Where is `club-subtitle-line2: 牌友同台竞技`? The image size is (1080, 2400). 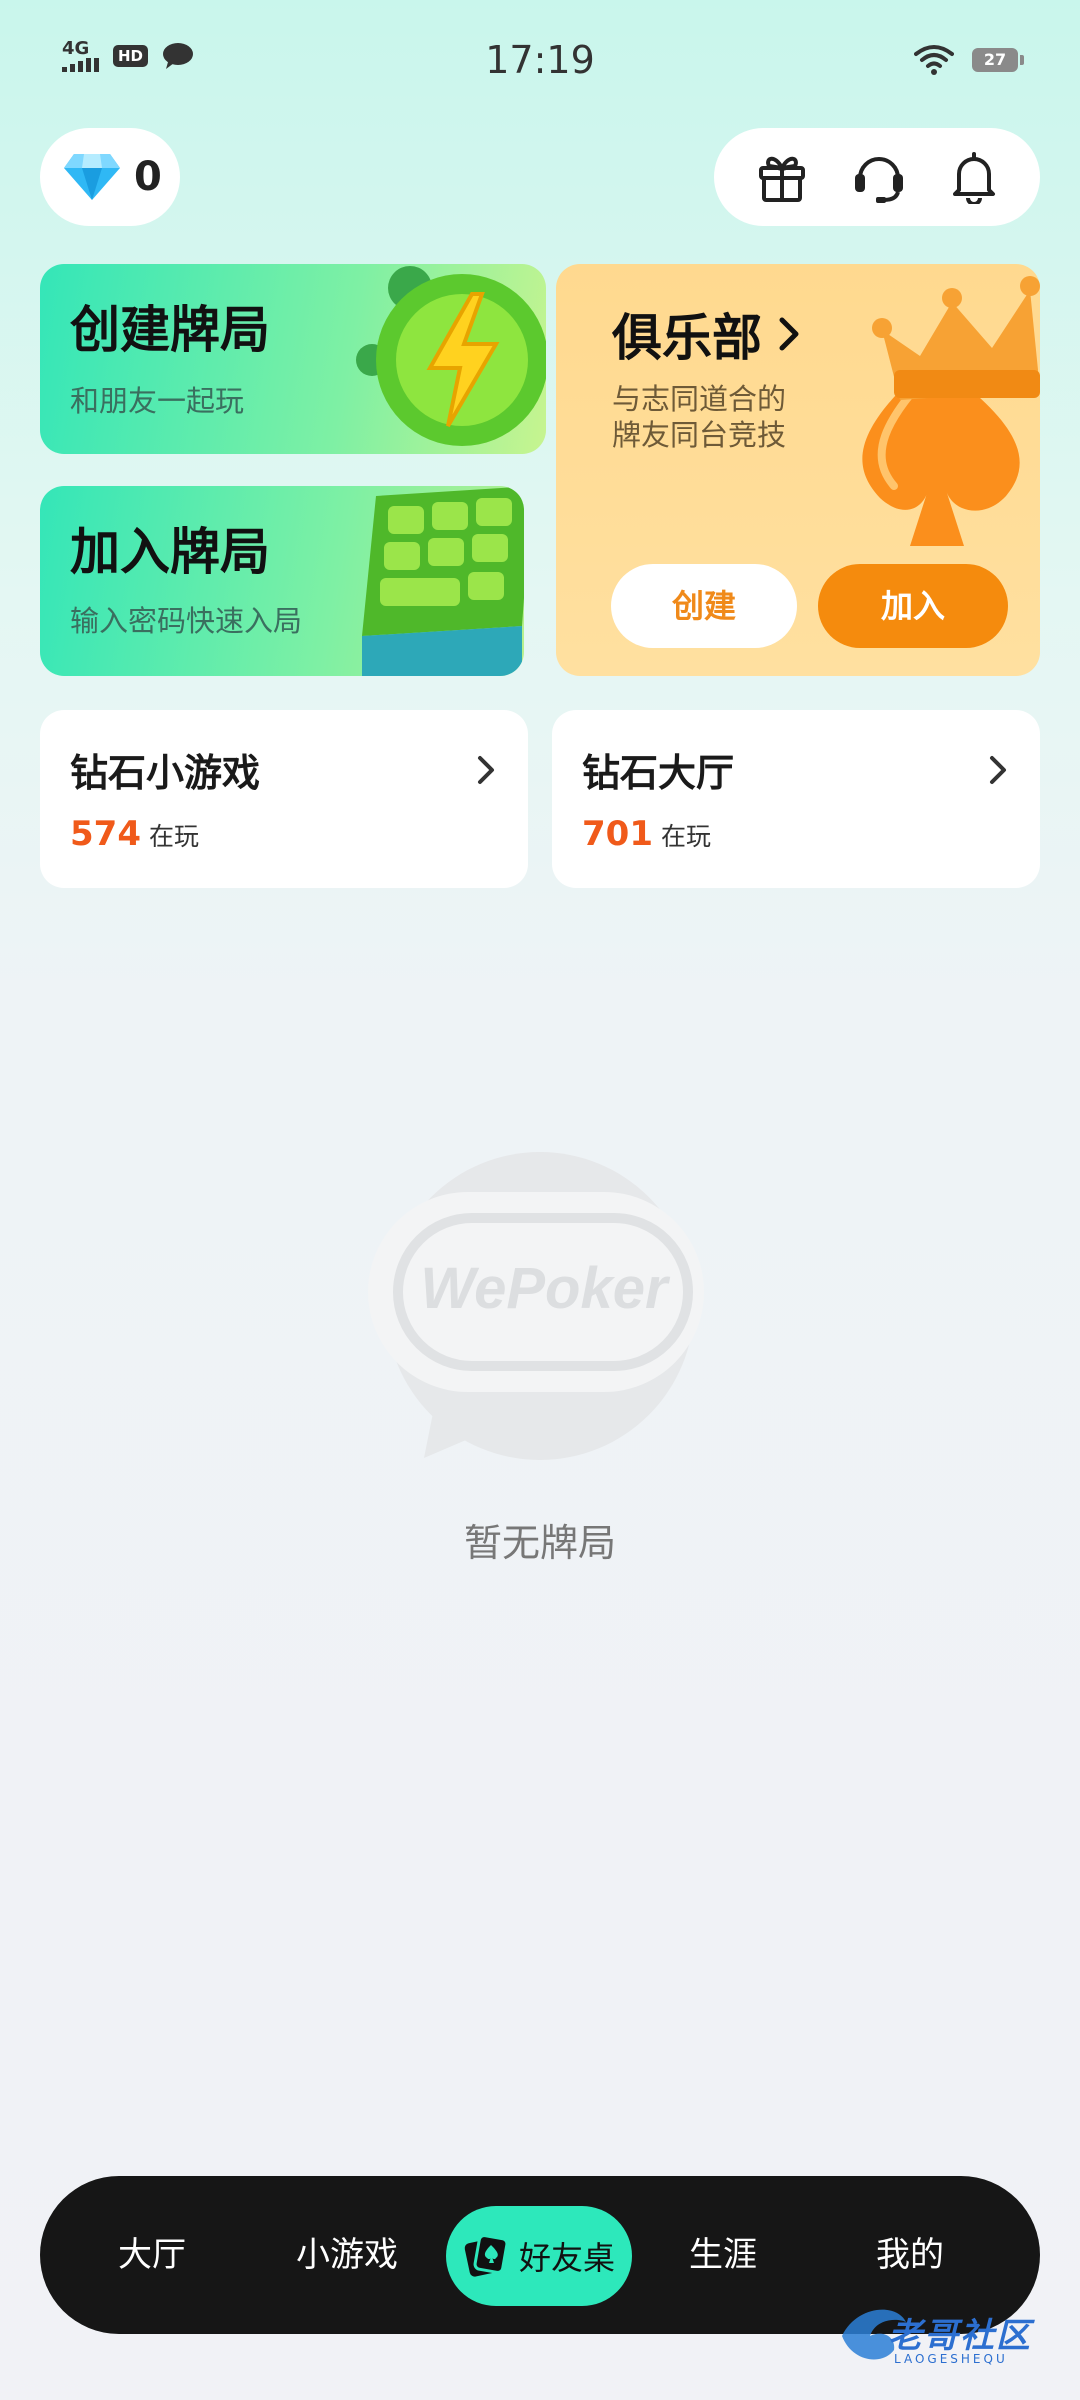 club-subtitle-line2: 牌友同台竞技 is located at coordinates (699, 435).